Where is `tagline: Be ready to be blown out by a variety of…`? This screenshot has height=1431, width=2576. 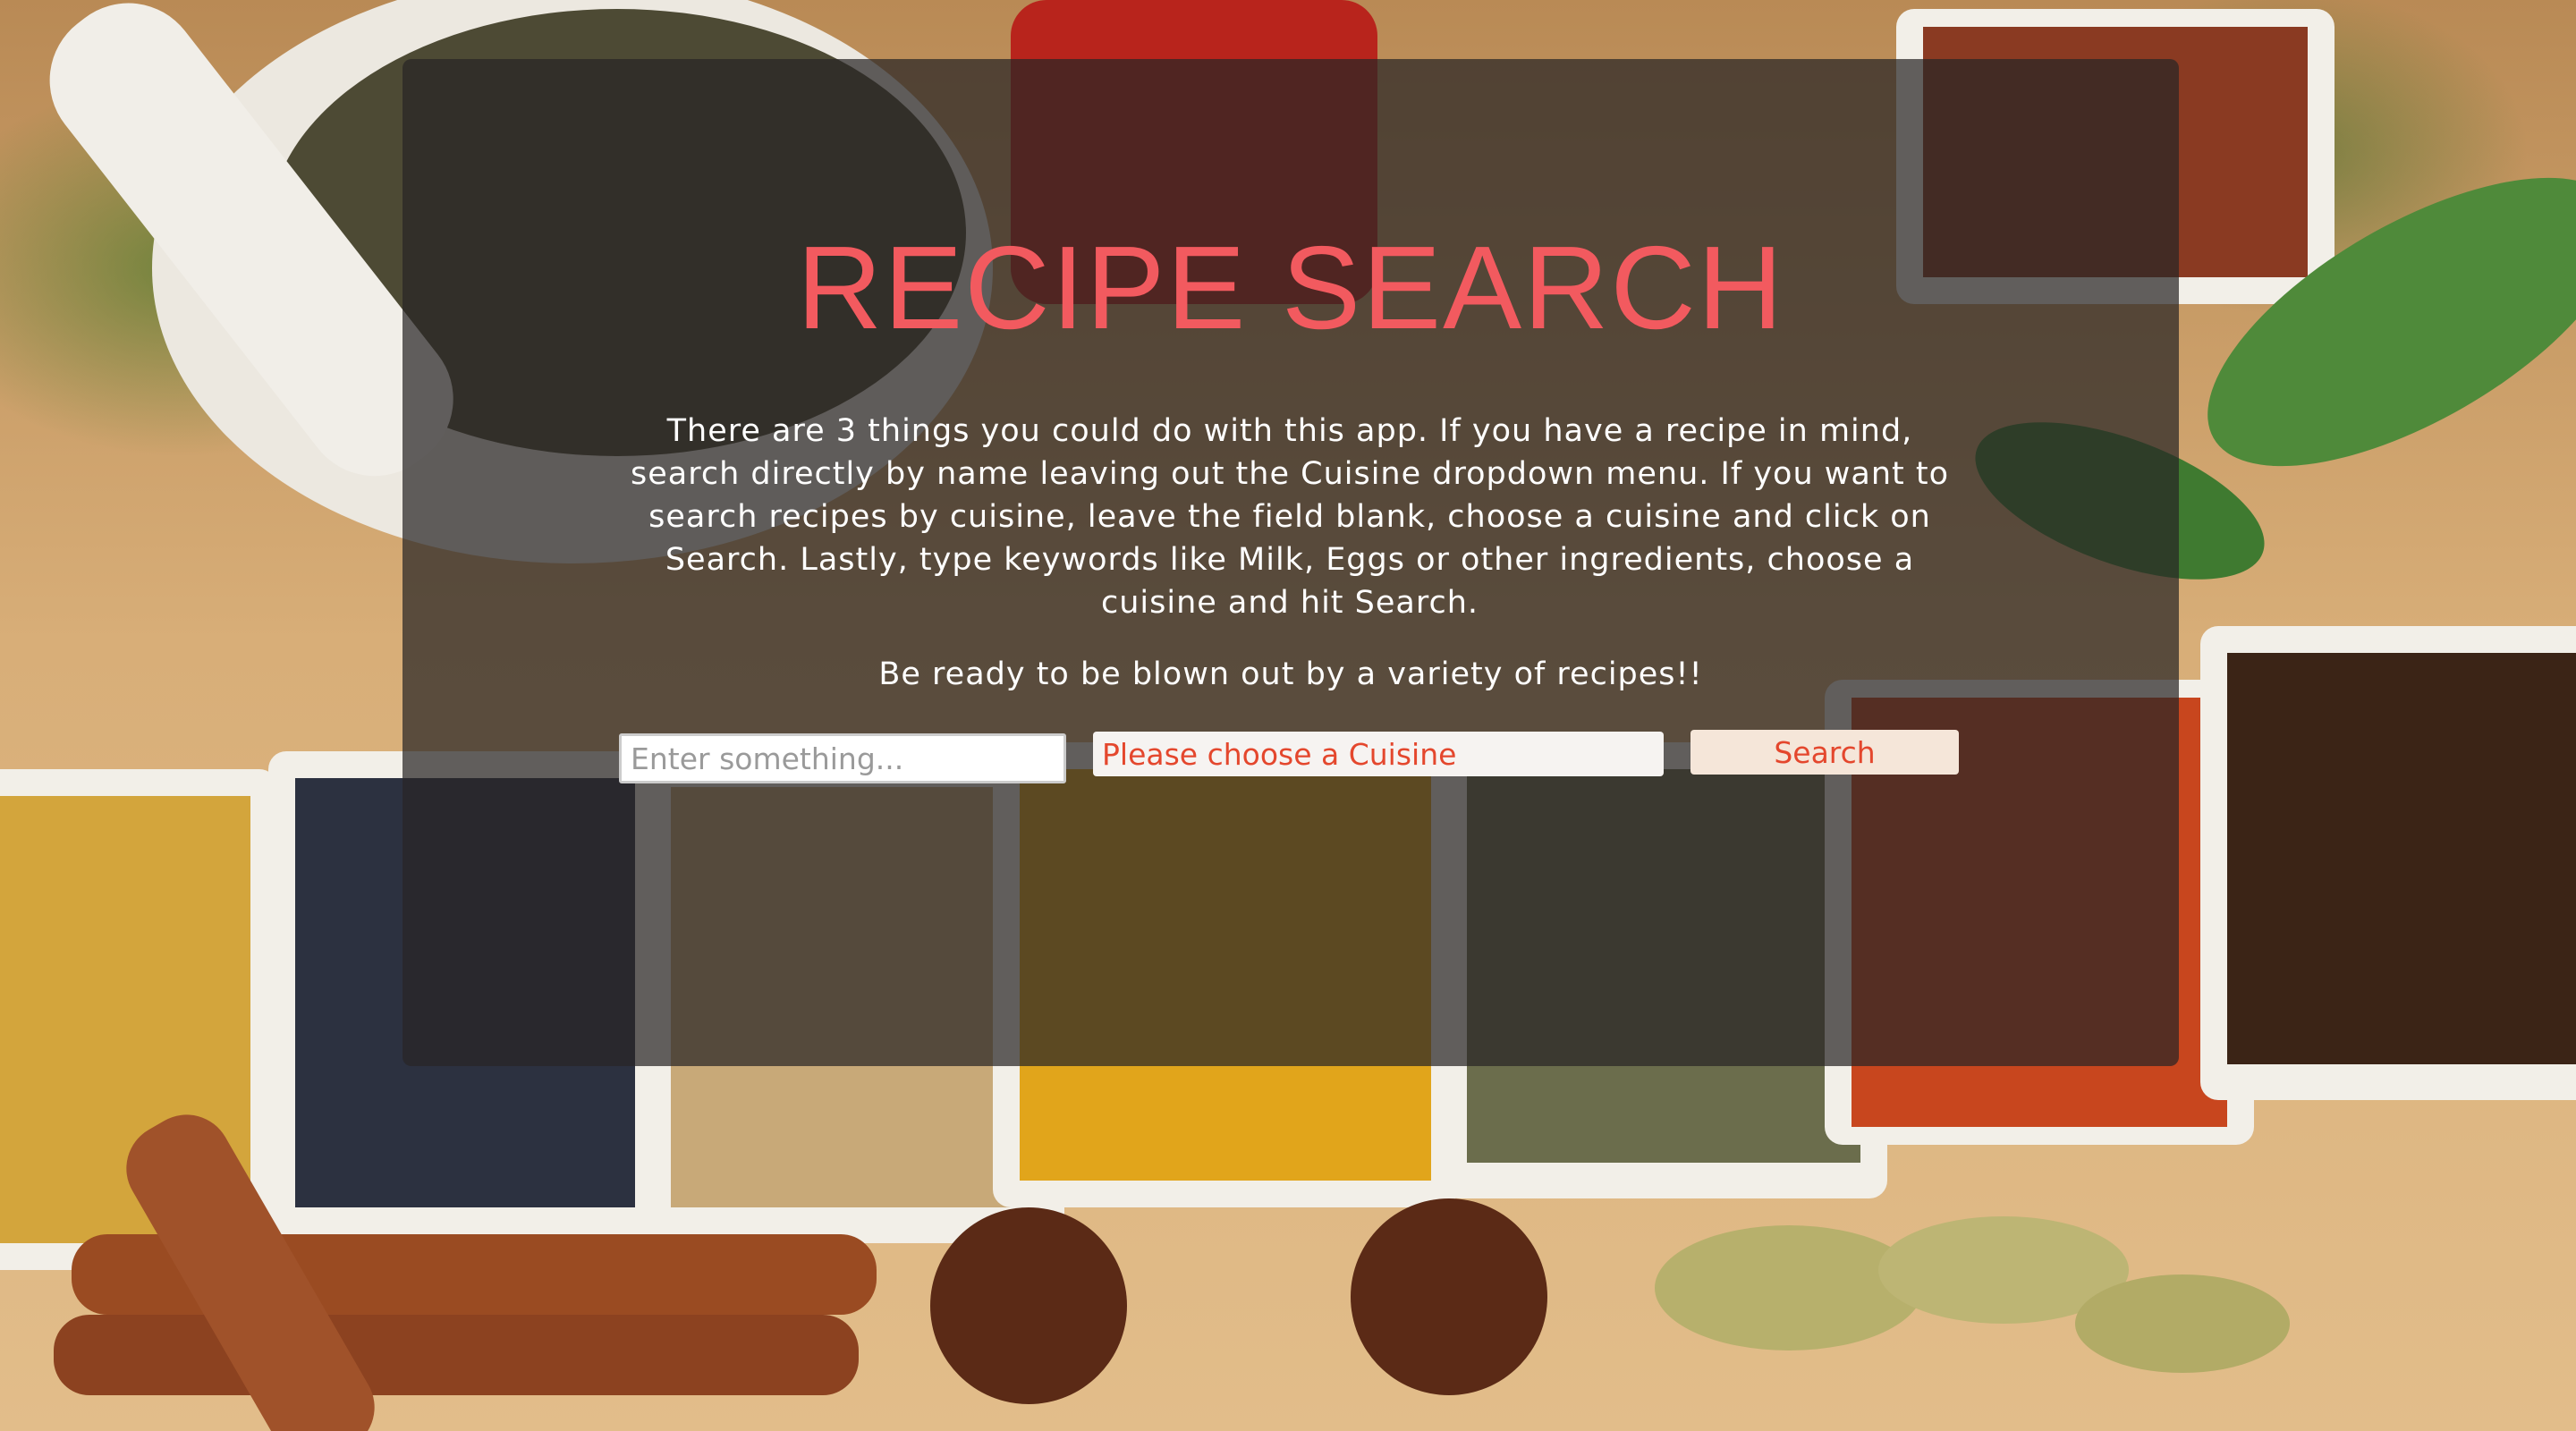
tagline: Be ready to be blown out by a variety of… is located at coordinates (1290, 674).